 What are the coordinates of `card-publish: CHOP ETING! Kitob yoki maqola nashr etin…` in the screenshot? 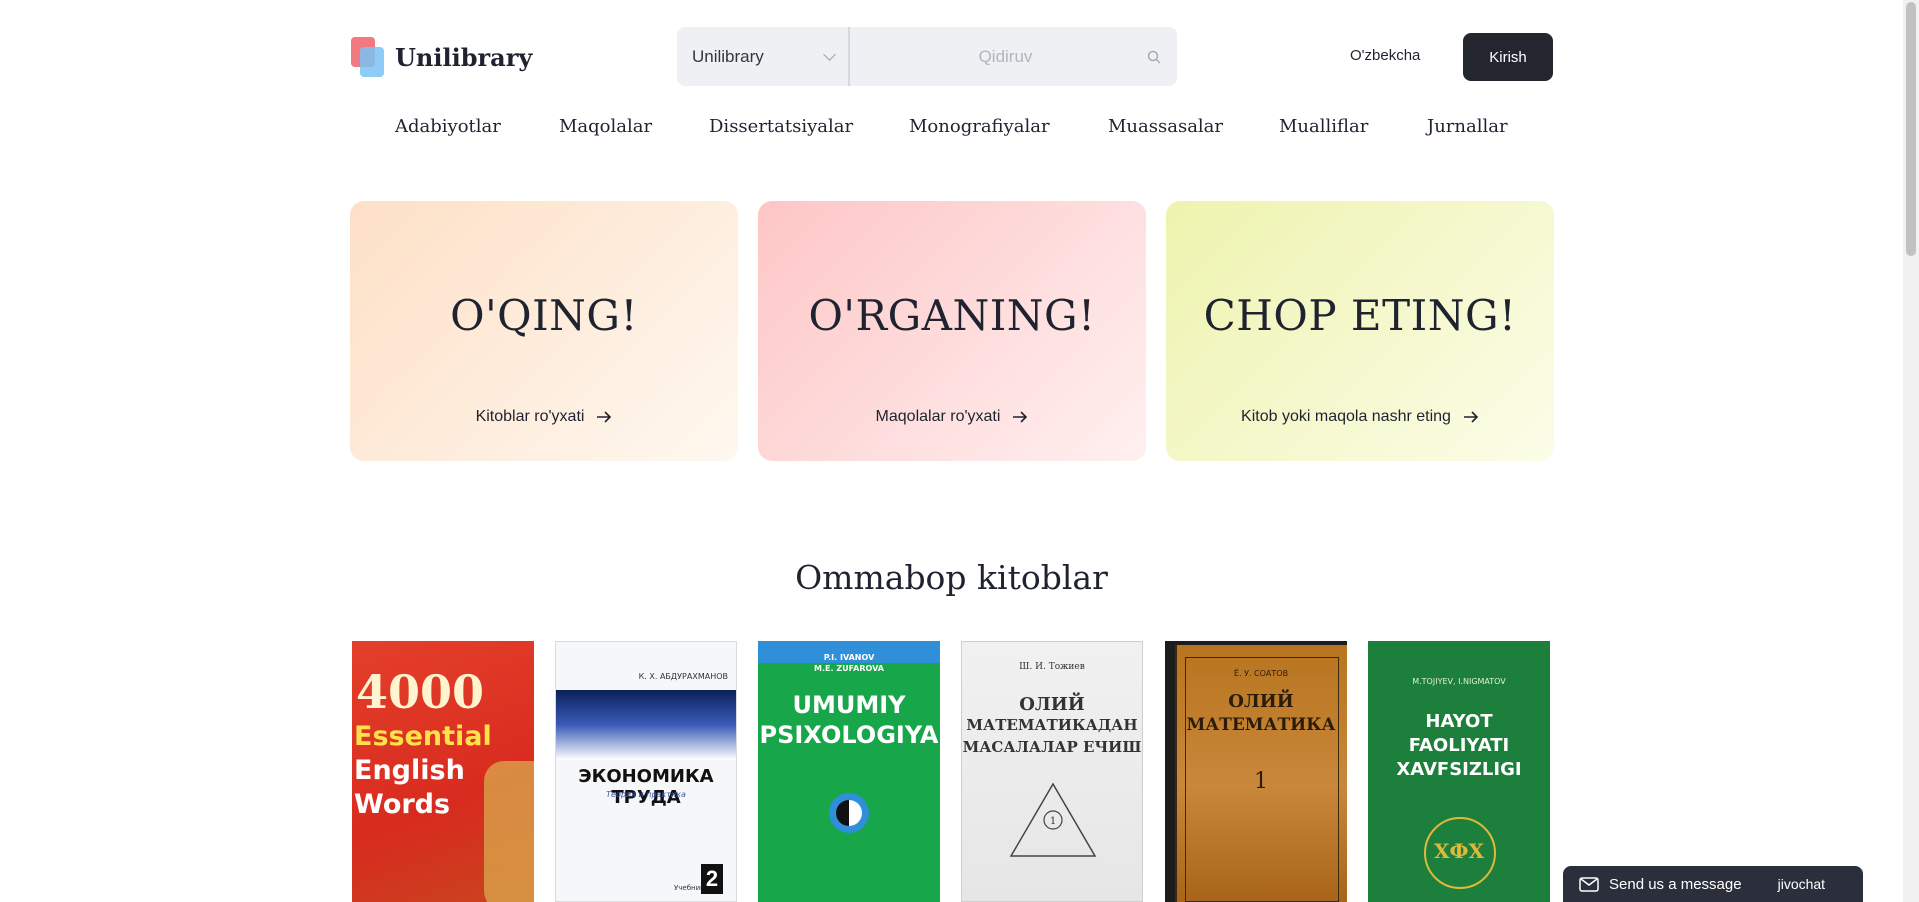 It's located at (1360, 331).